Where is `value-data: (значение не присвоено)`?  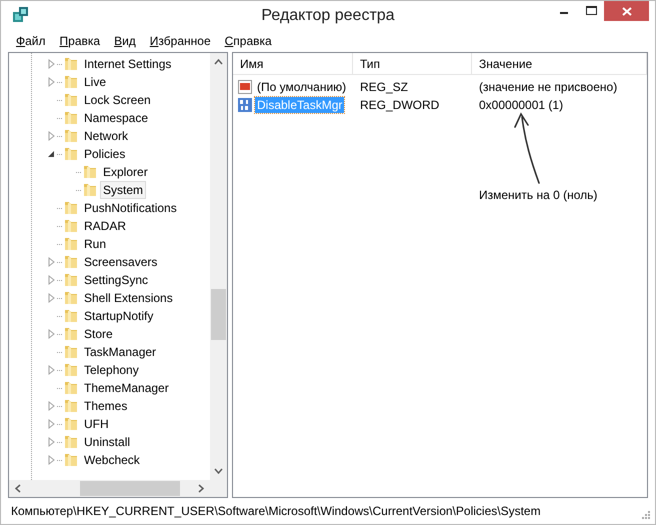
value-data: (значение не присвоено) is located at coordinates (548, 87).